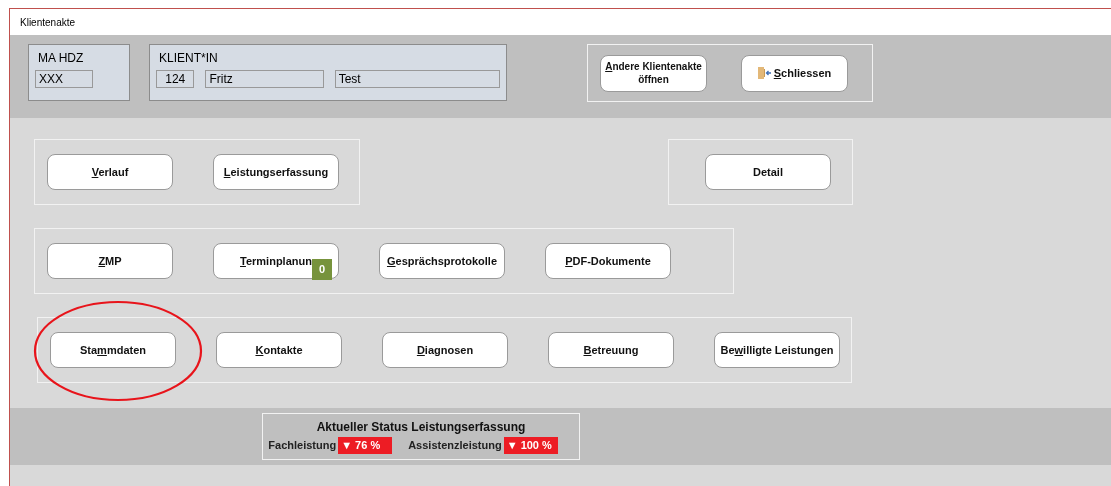 The height and width of the screenshot is (486, 1111). Describe the element at coordinates (794, 73) in the screenshot. I see `close-button: Schliessen` at that location.